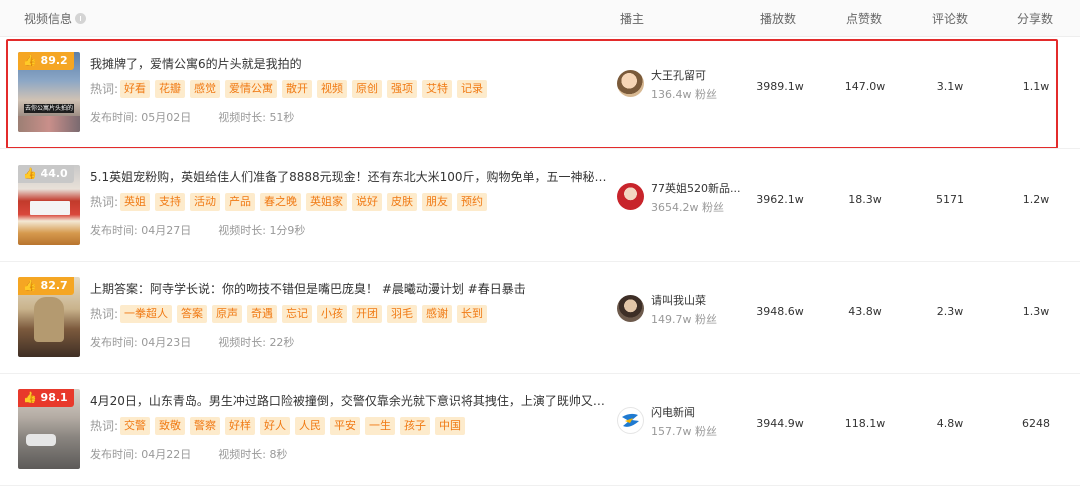 The height and width of the screenshot is (486, 1080). I want to click on score-badge: 👍 44.0, so click(46, 174).